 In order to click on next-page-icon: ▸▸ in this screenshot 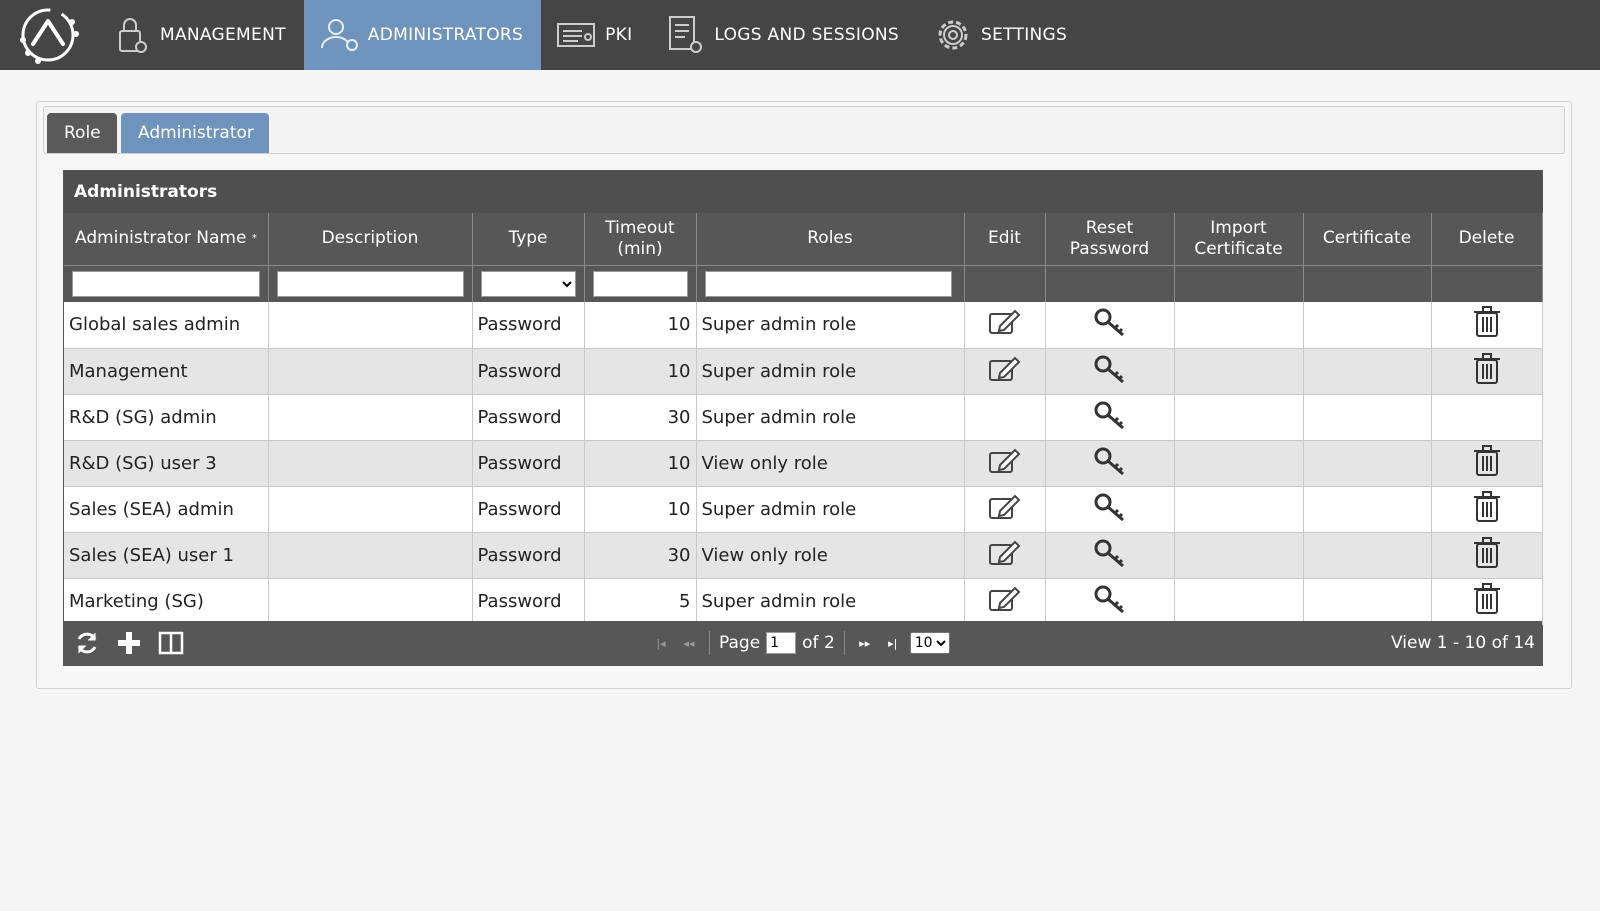, I will do `click(865, 643)`.